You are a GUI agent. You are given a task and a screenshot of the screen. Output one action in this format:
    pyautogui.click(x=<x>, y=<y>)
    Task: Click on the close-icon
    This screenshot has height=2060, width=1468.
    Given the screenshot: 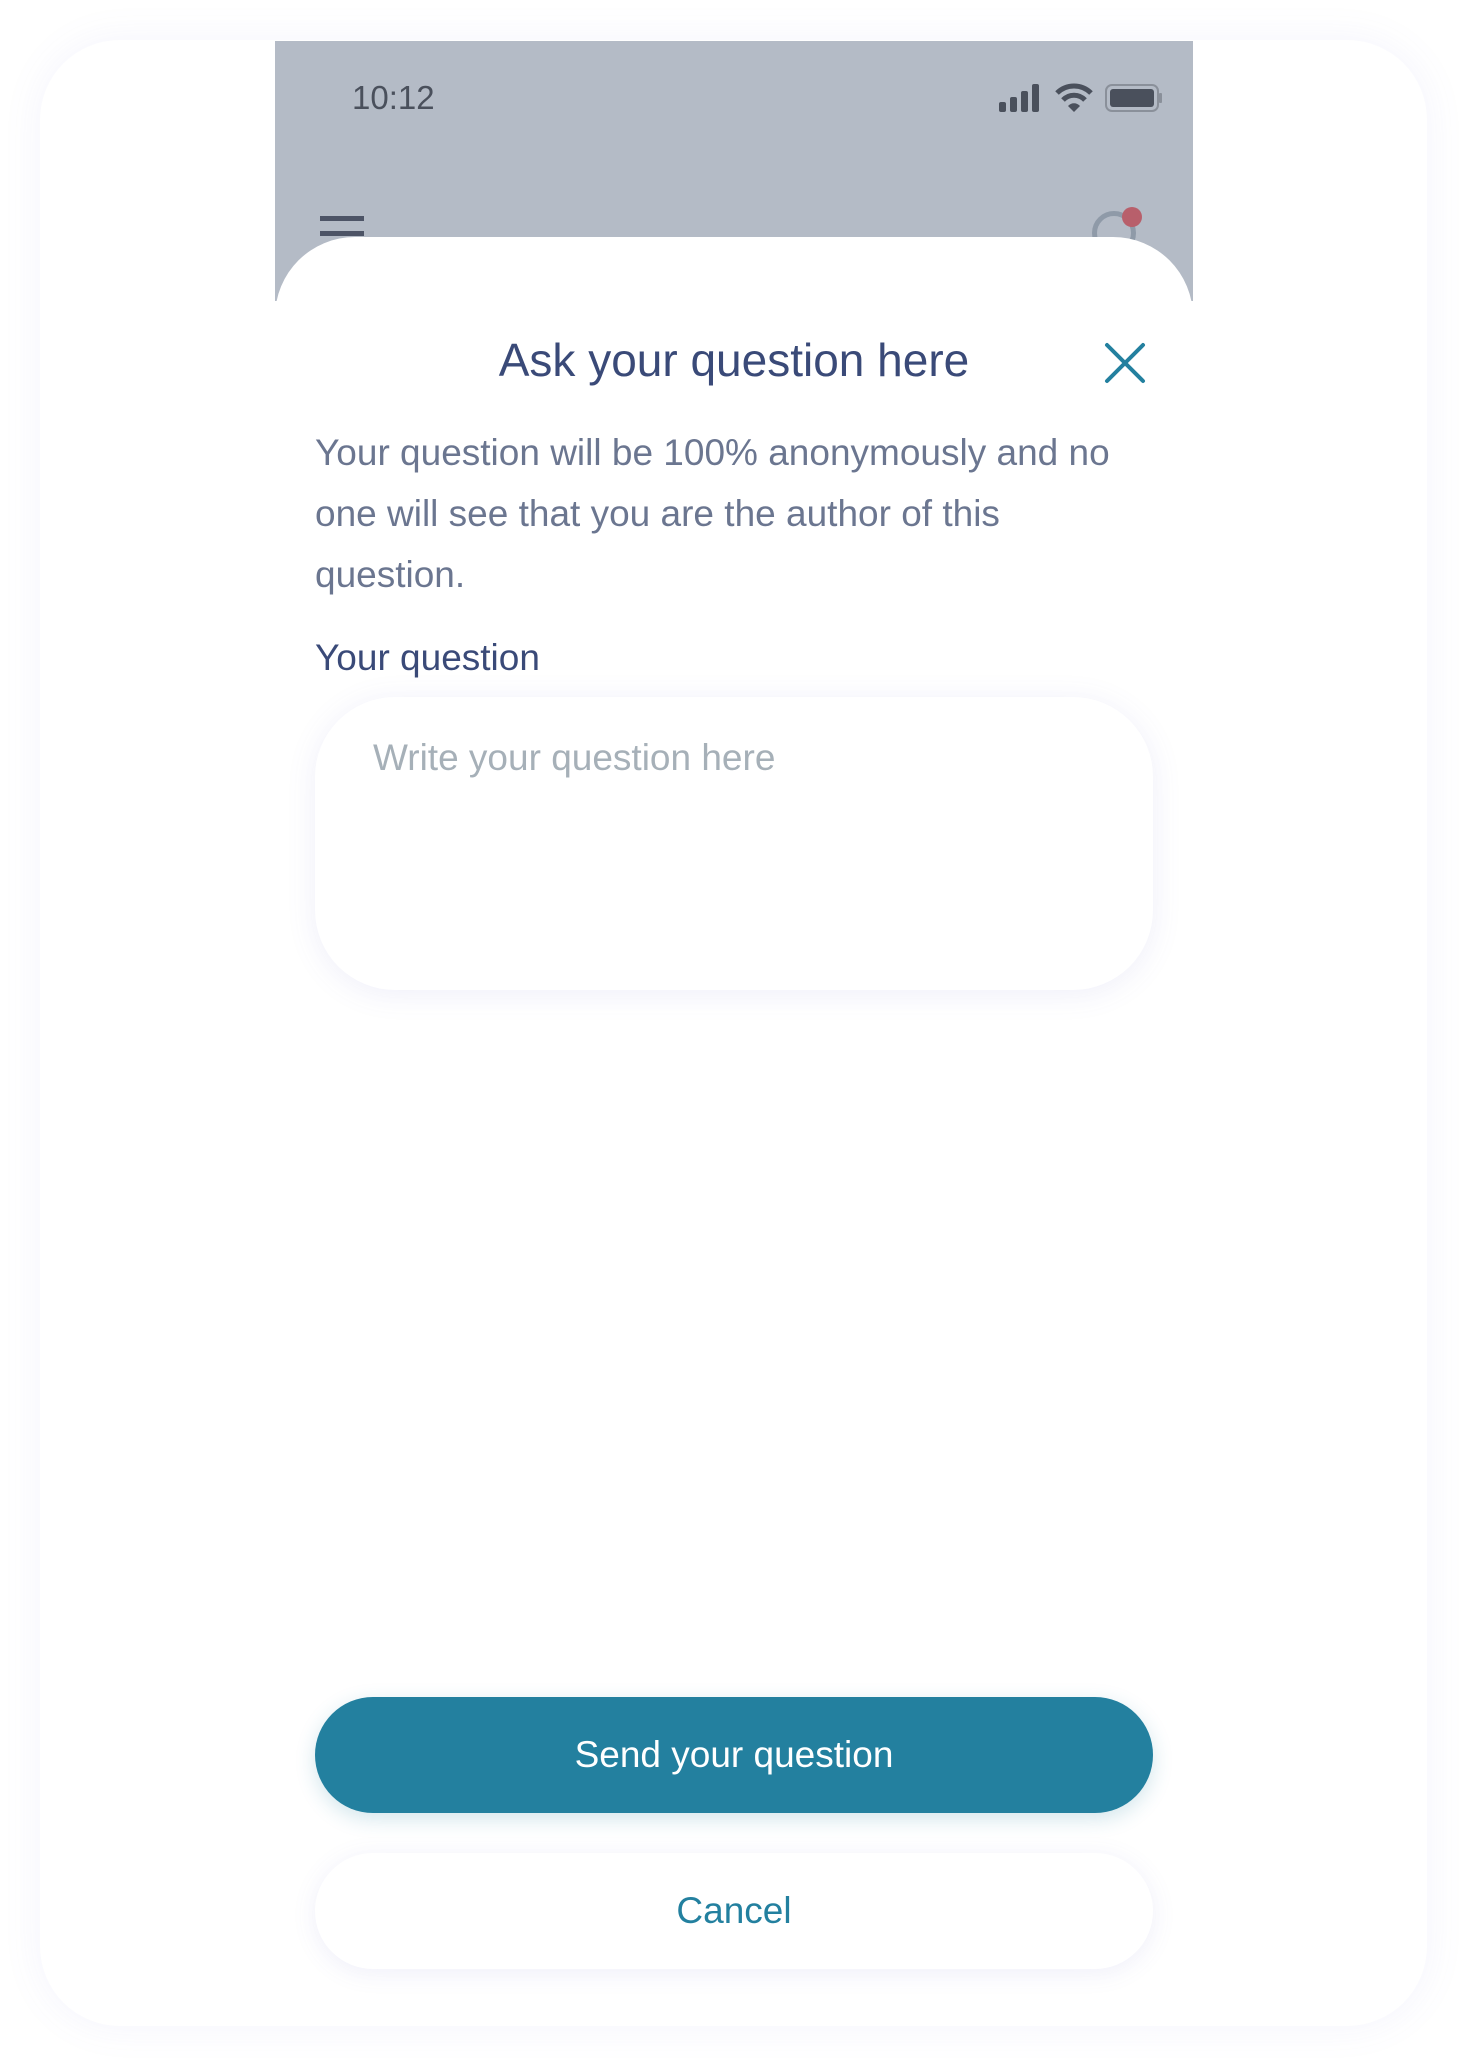 What is the action you would take?
    pyautogui.click(x=1125, y=363)
    